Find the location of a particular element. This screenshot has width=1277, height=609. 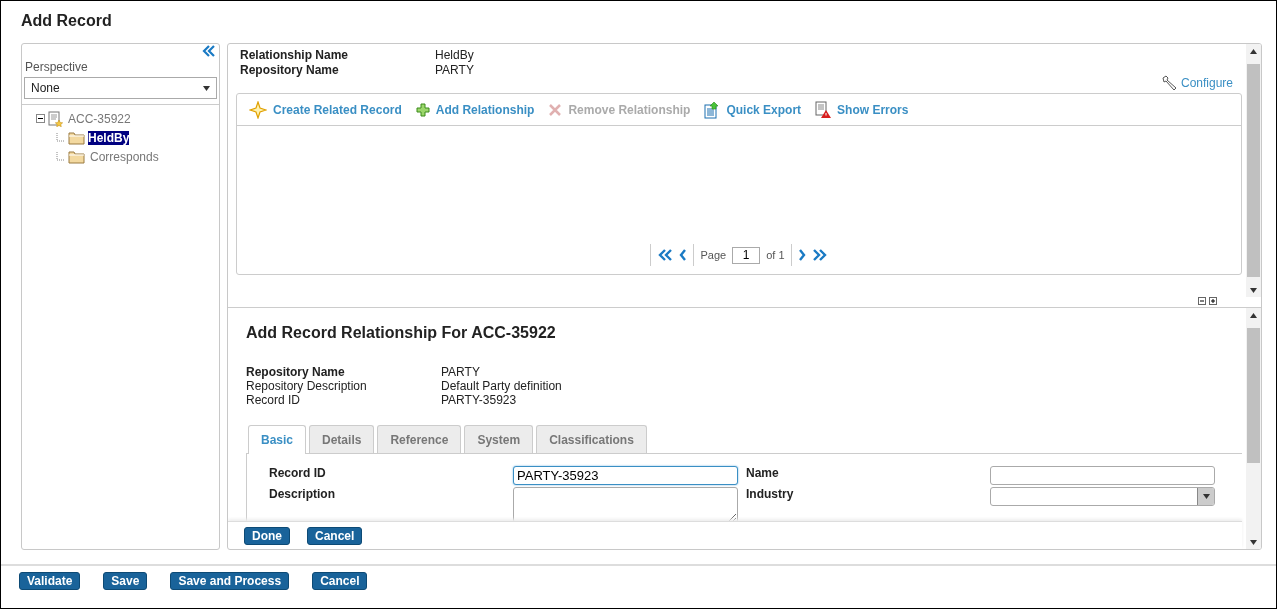

field-label: Repository Name is located at coordinates (289, 70).